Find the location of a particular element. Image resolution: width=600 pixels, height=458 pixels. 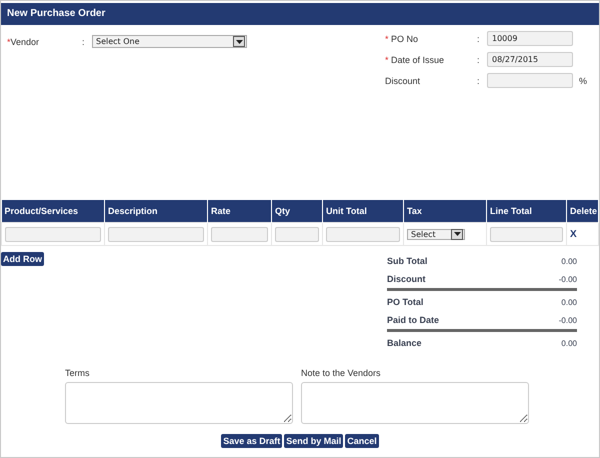

delete-link: X is located at coordinates (573, 234).